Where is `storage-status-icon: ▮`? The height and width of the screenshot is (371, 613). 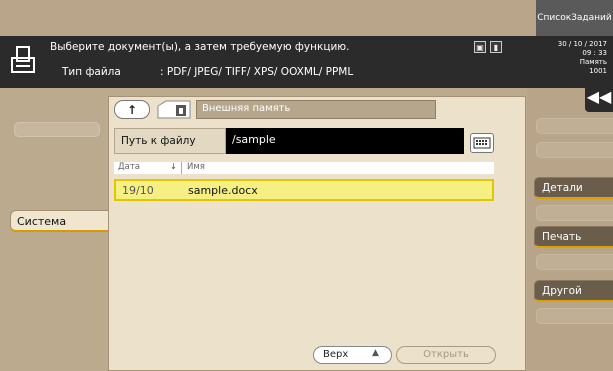 storage-status-icon: ▮ is located at coordinates (496, 47).